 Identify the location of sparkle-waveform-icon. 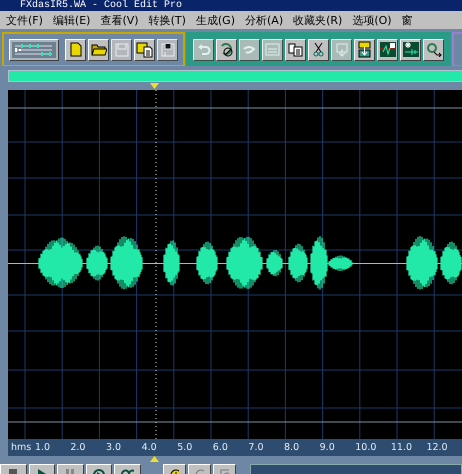
(410, 49).